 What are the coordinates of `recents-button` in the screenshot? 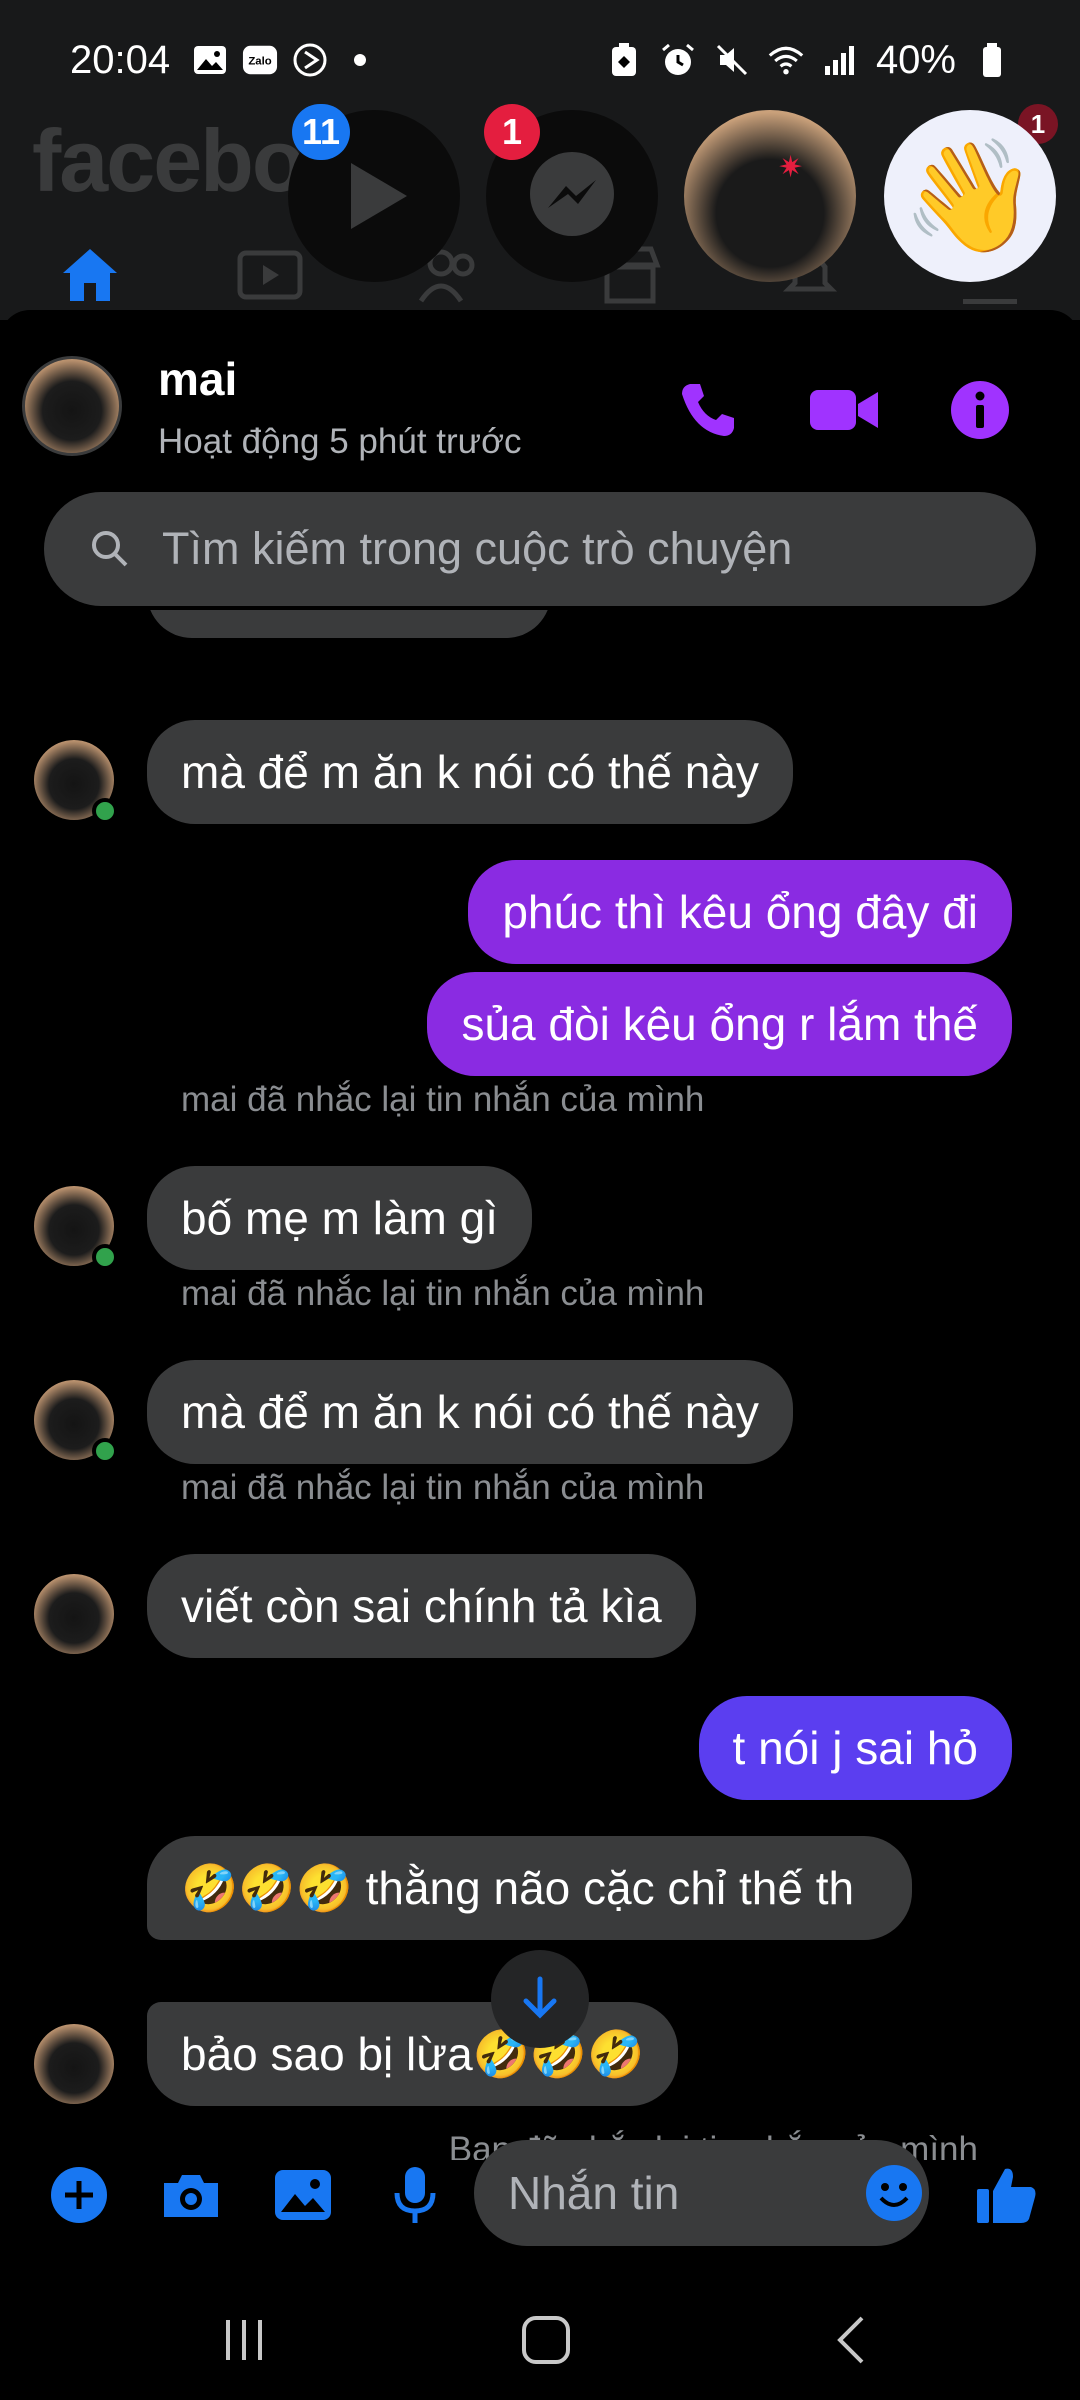 It's located at (244, 2340).